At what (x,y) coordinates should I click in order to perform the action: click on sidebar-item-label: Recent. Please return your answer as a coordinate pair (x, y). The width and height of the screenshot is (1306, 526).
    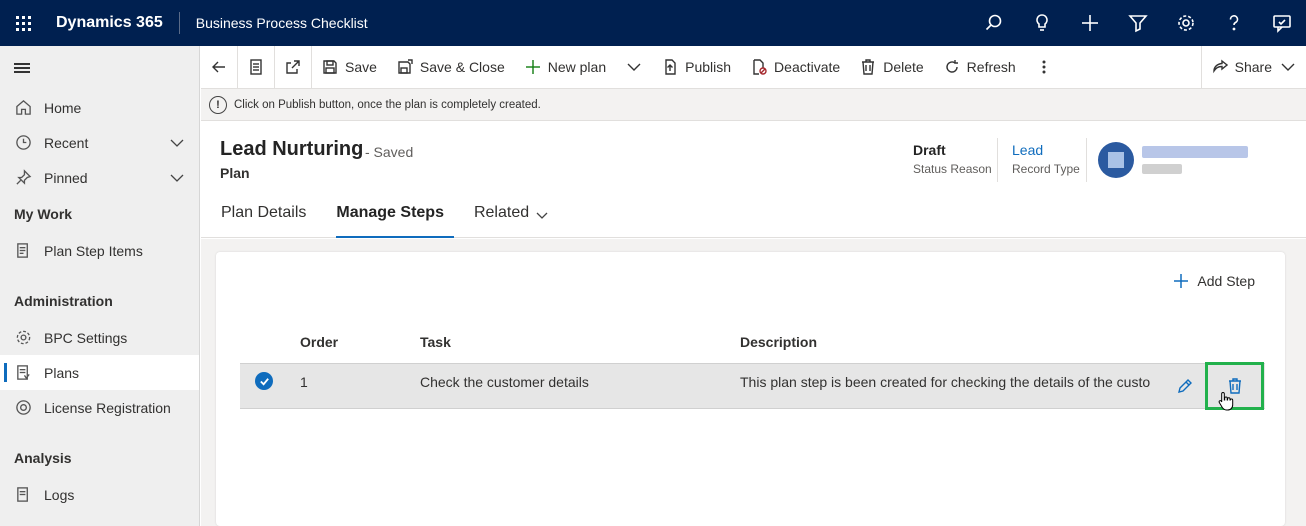
    Looking at the image, I should click on (66, 142).